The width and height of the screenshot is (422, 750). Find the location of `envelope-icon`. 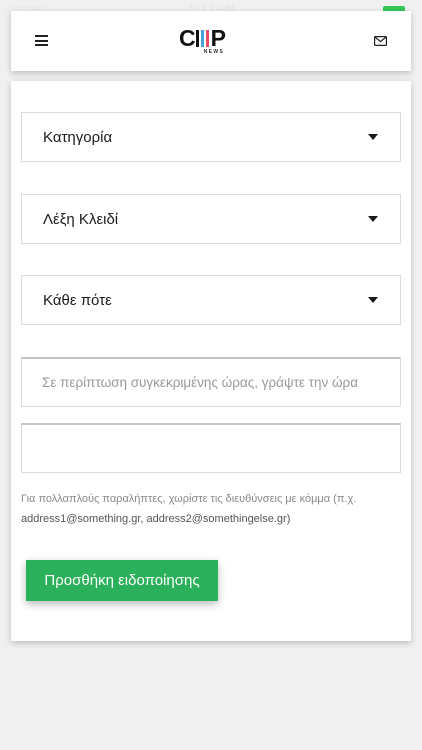

envelope-icon is located at coordinates (380, 41).